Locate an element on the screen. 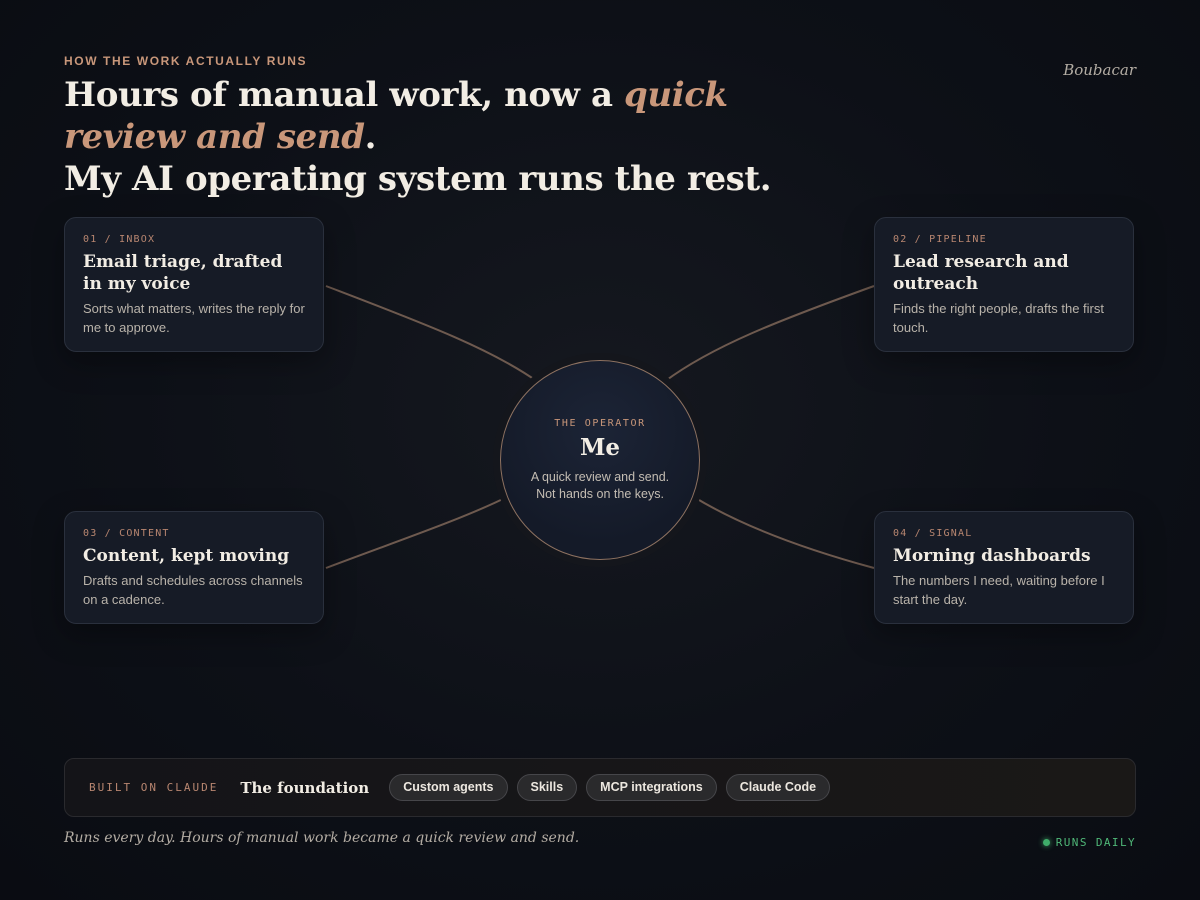  card-tag: 02 / PIPELINE is located at coordinates (940, 239).